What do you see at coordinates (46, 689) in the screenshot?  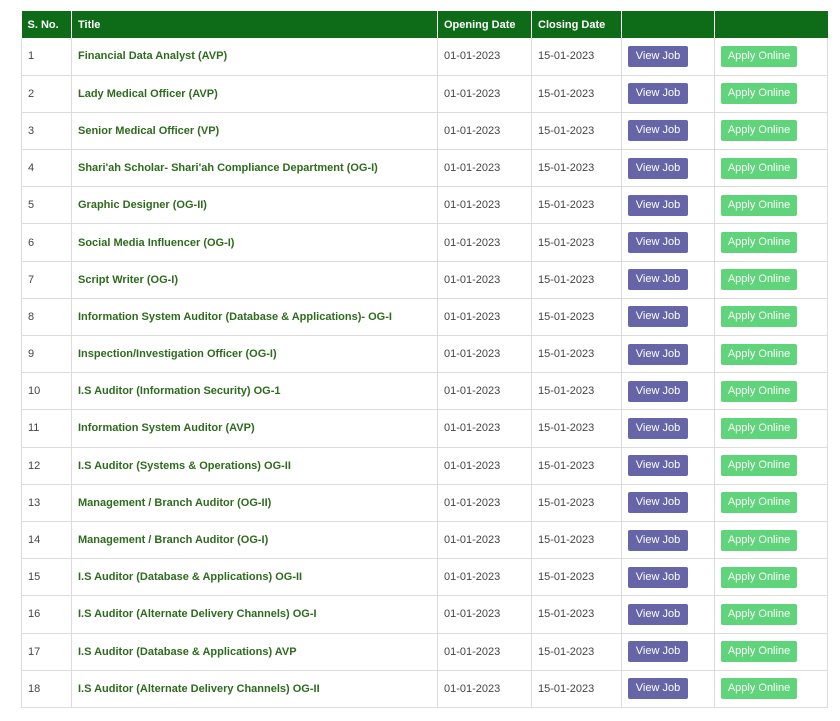 I see `serial-no-cell: 18` at bounding box center [46, 689].